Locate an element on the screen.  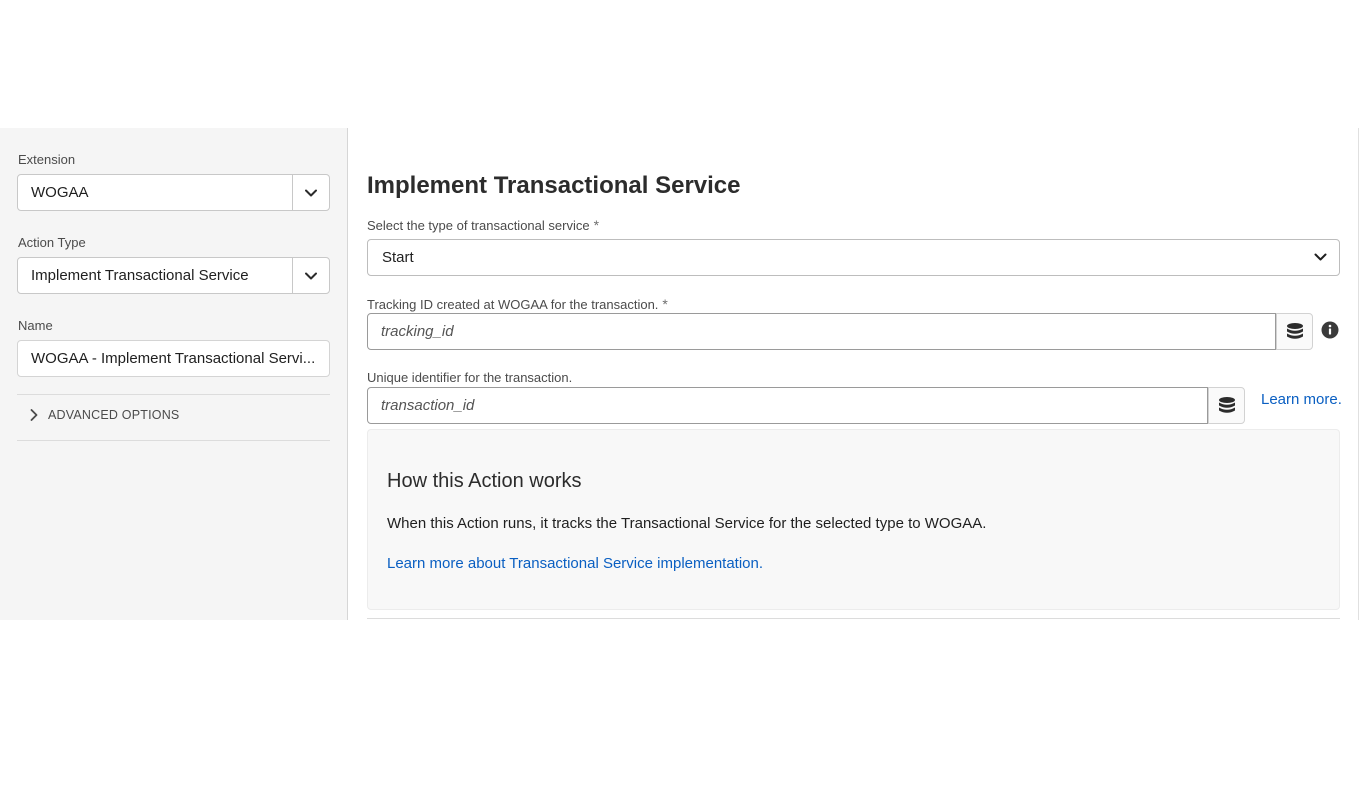
unique-id-label: Unique identifier for the transaction. is located at coordinates (470, 377).